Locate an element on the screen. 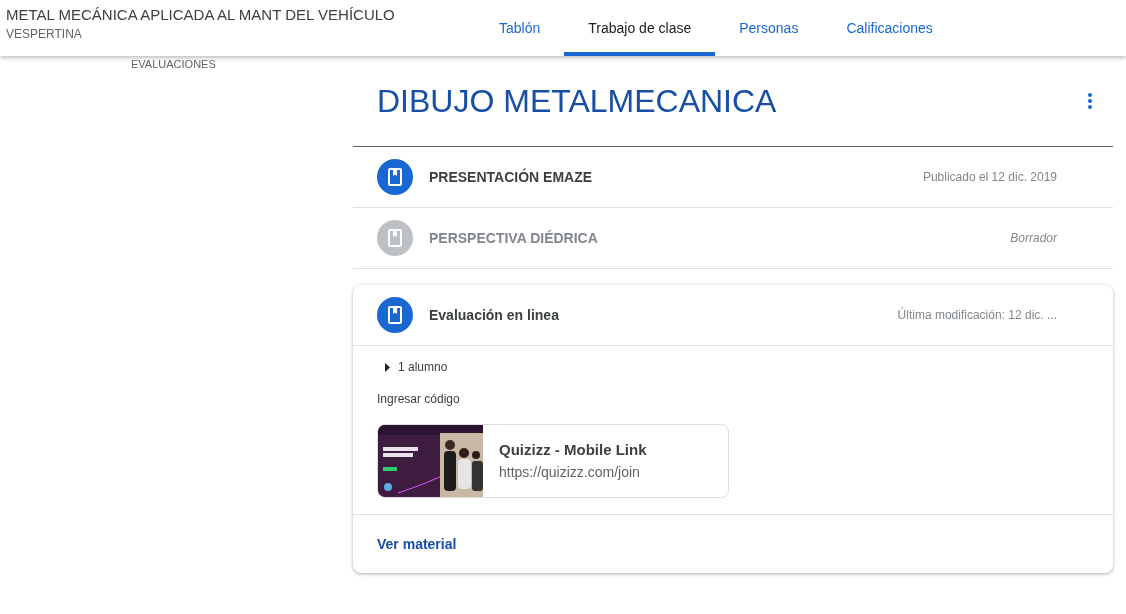  material-title: Evaluación en linea is located at coordinates (663, 315).